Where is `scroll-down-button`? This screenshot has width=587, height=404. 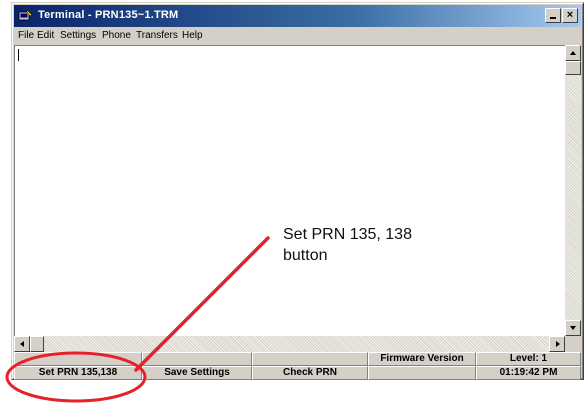
scroll-down-button is located at coordinates (573, 328).